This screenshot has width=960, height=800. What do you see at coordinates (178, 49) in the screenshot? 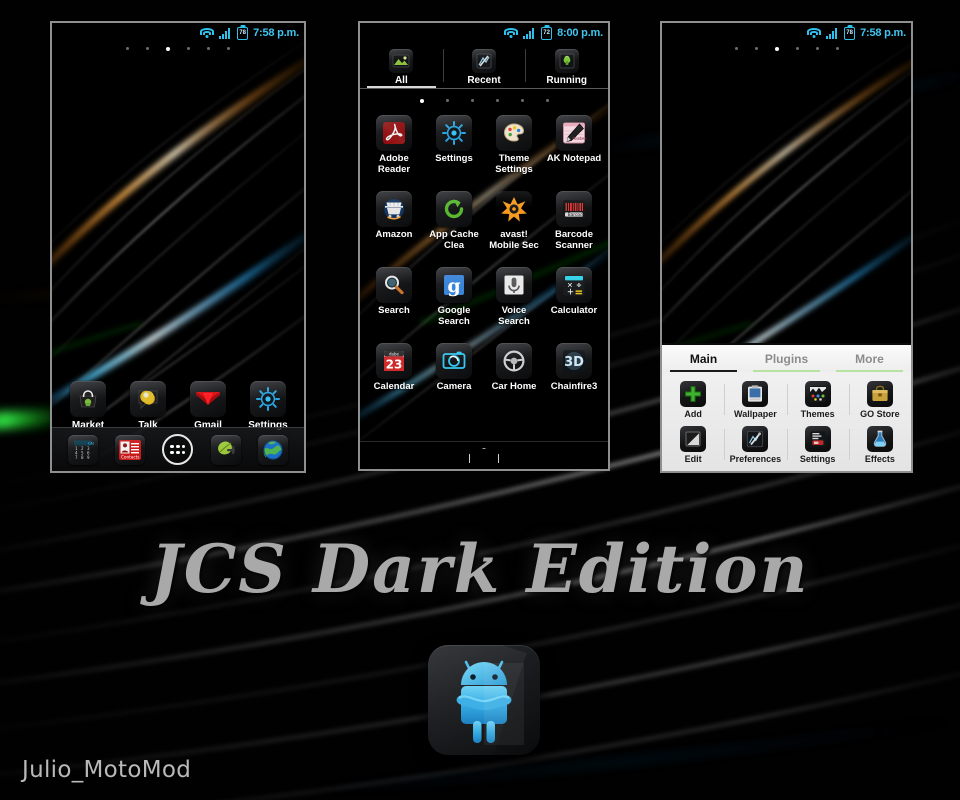
I see `page-indicator-dots` at bounding box center [178, 49].